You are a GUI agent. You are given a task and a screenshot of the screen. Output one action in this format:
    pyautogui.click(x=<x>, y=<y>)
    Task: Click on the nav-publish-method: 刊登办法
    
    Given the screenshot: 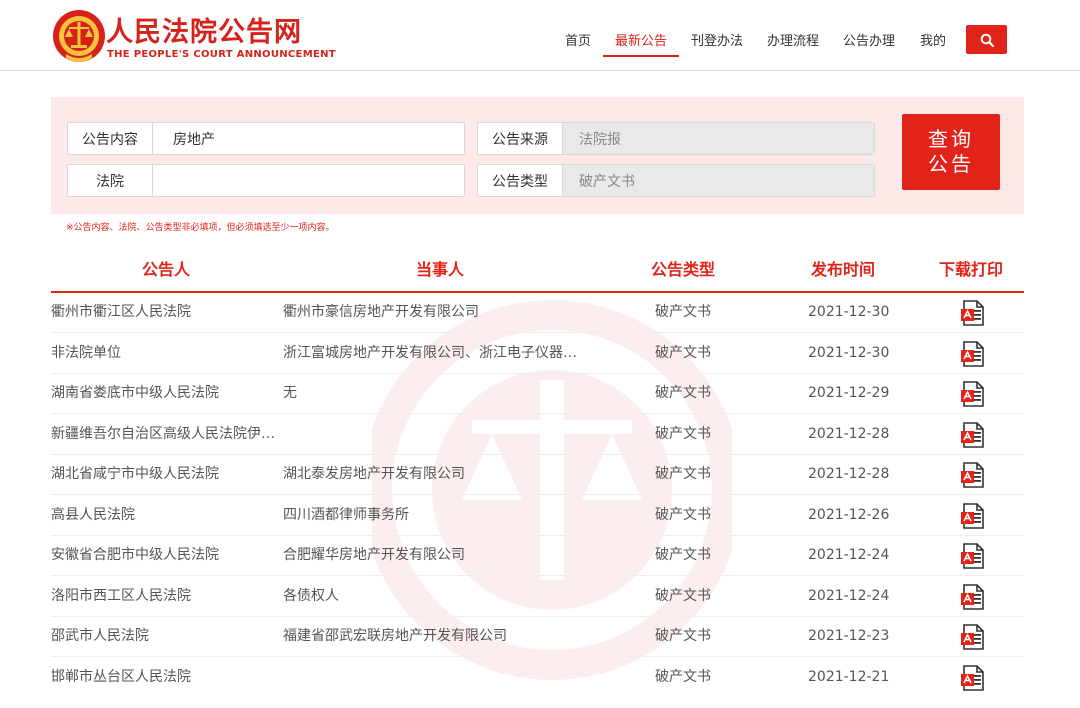 What is the action you would take?
    pyautogui.click(x=717, y=39)
    